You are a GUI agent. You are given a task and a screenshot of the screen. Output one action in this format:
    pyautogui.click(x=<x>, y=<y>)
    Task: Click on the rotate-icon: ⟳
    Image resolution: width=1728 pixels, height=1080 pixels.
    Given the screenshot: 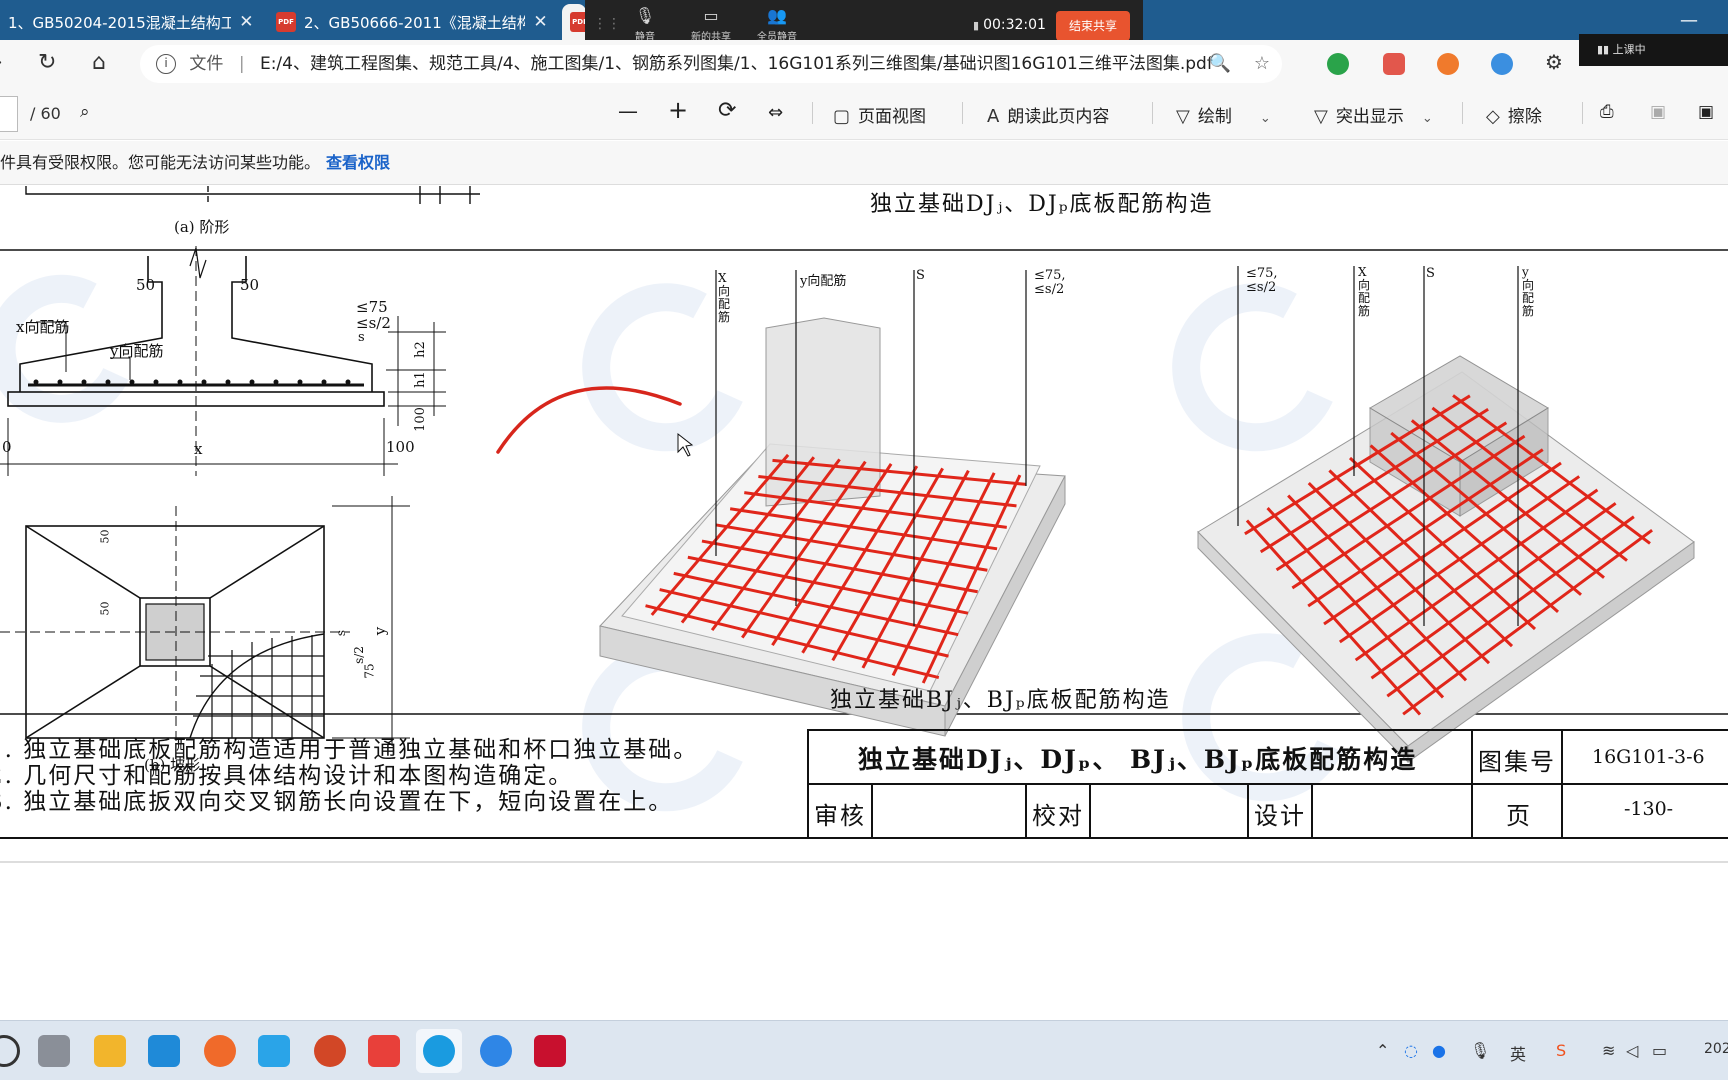 What is the action you would take?
    pyautogui.click(x=727, y=110)
    